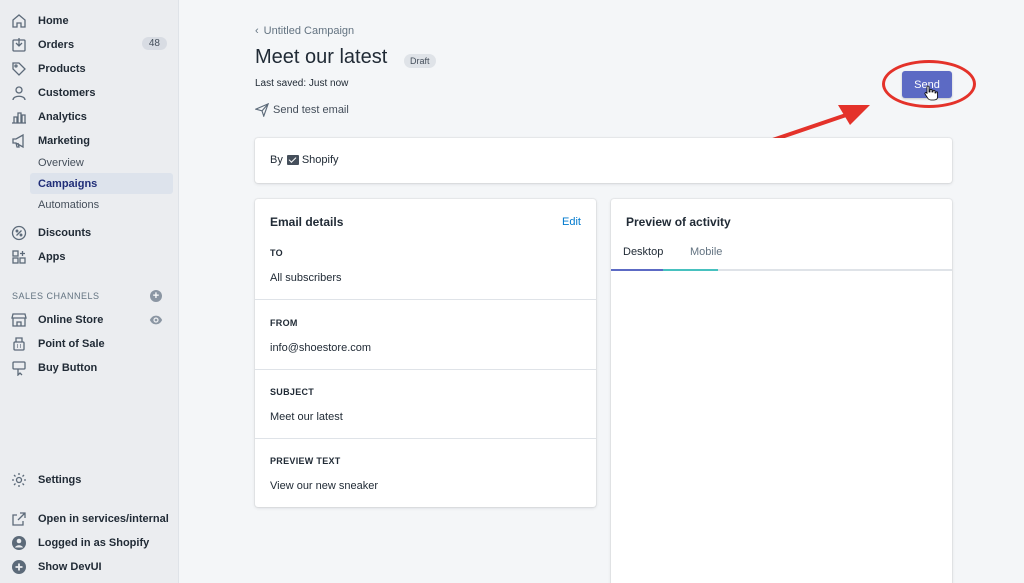 Image resolution: width=1024 pixels, height=583 pixels. What do you see at coordinates (320, 160) in the screenshot?
I see `brand-name: Shopify` at bounding box center [320, 160].